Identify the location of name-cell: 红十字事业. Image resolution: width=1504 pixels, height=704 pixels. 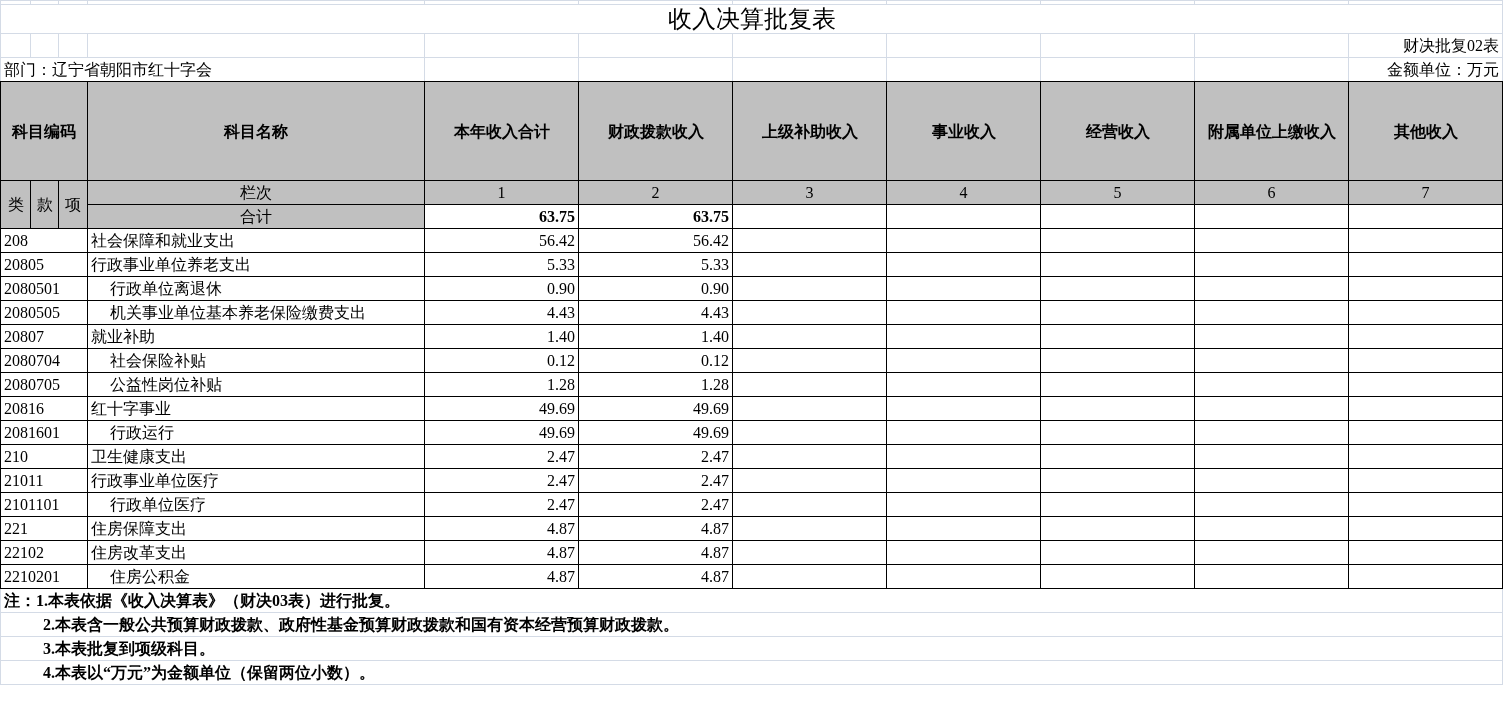
(256, 408).